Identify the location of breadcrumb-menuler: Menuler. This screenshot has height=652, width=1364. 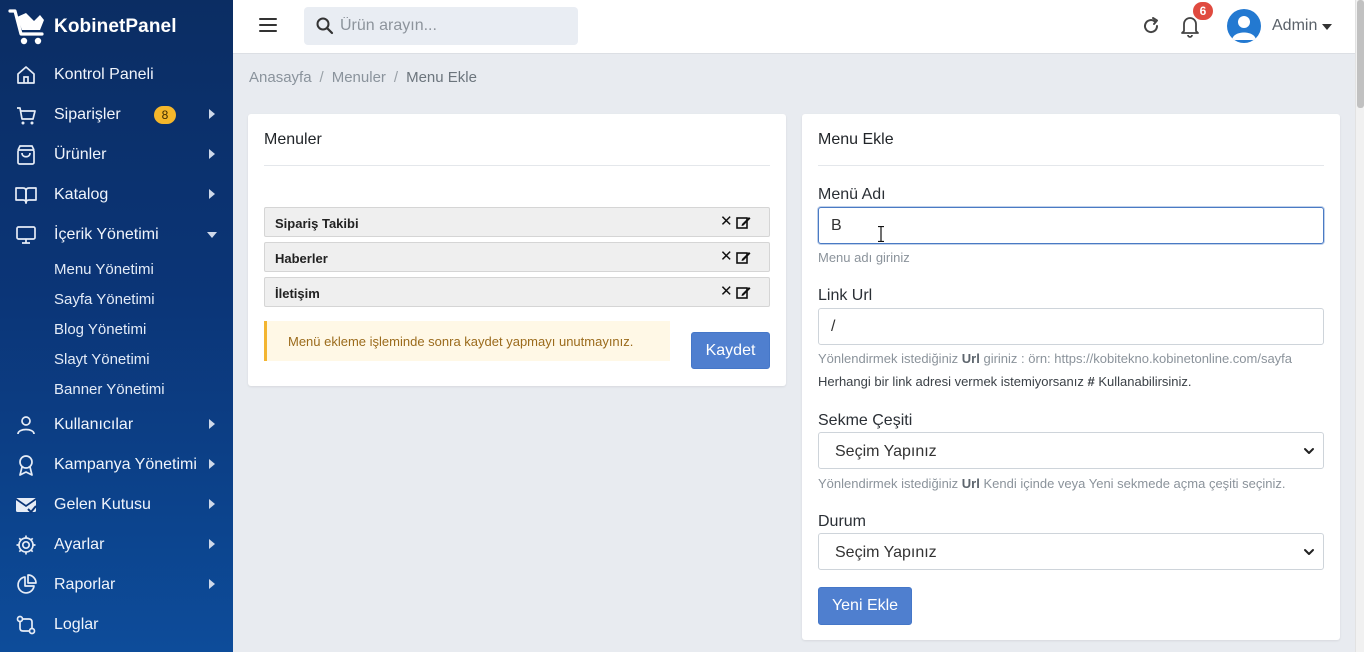
(359, 77).